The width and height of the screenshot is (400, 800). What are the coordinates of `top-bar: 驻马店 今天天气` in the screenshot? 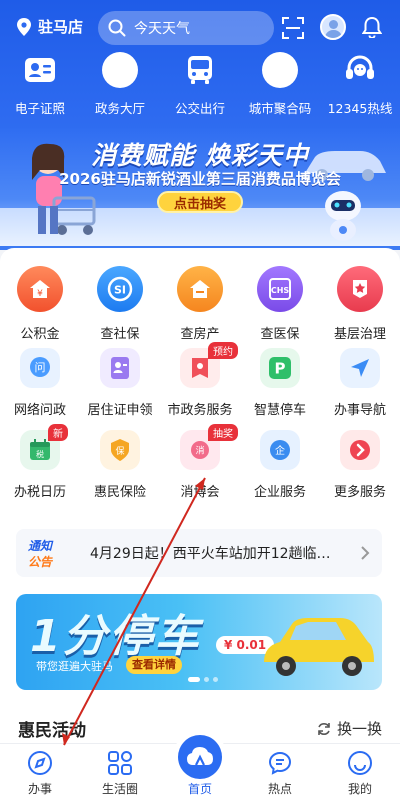 It's located at (200, 28).